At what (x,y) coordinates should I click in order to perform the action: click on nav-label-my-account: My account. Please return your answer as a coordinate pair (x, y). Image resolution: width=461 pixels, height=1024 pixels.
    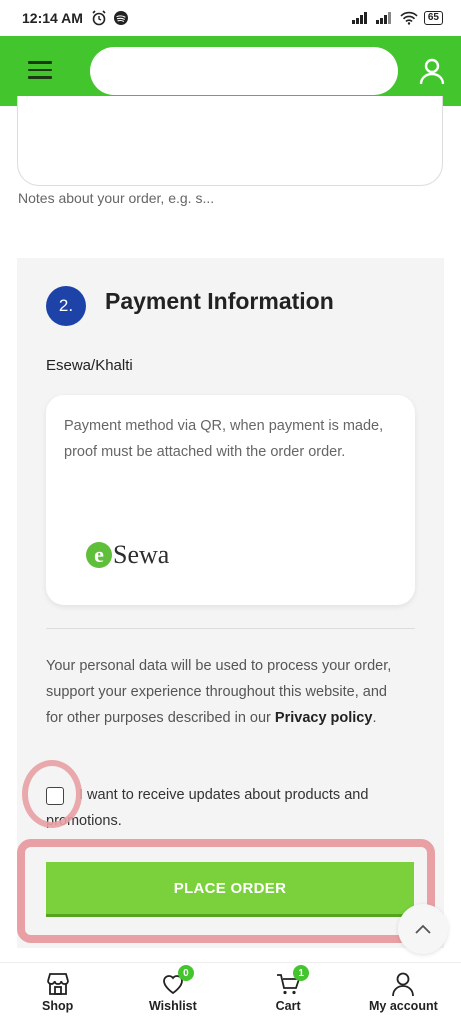
    Looking at the image, I should click on (403, 1006).